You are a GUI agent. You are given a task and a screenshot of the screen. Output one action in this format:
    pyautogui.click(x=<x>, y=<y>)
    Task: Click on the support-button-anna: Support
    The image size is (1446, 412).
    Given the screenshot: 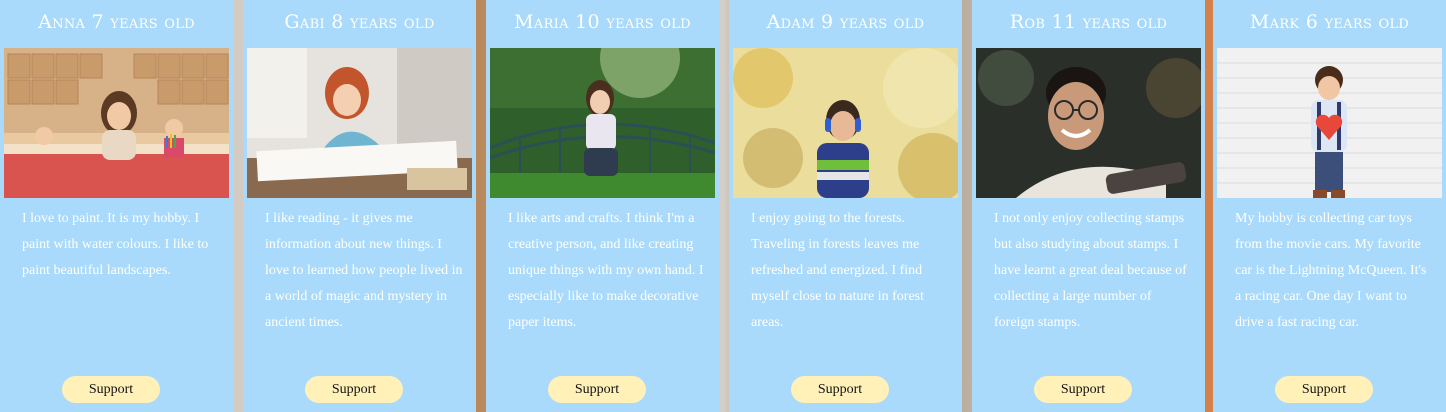 What is the action you would take?
    pyautogui.click(x=111, y=389)
    